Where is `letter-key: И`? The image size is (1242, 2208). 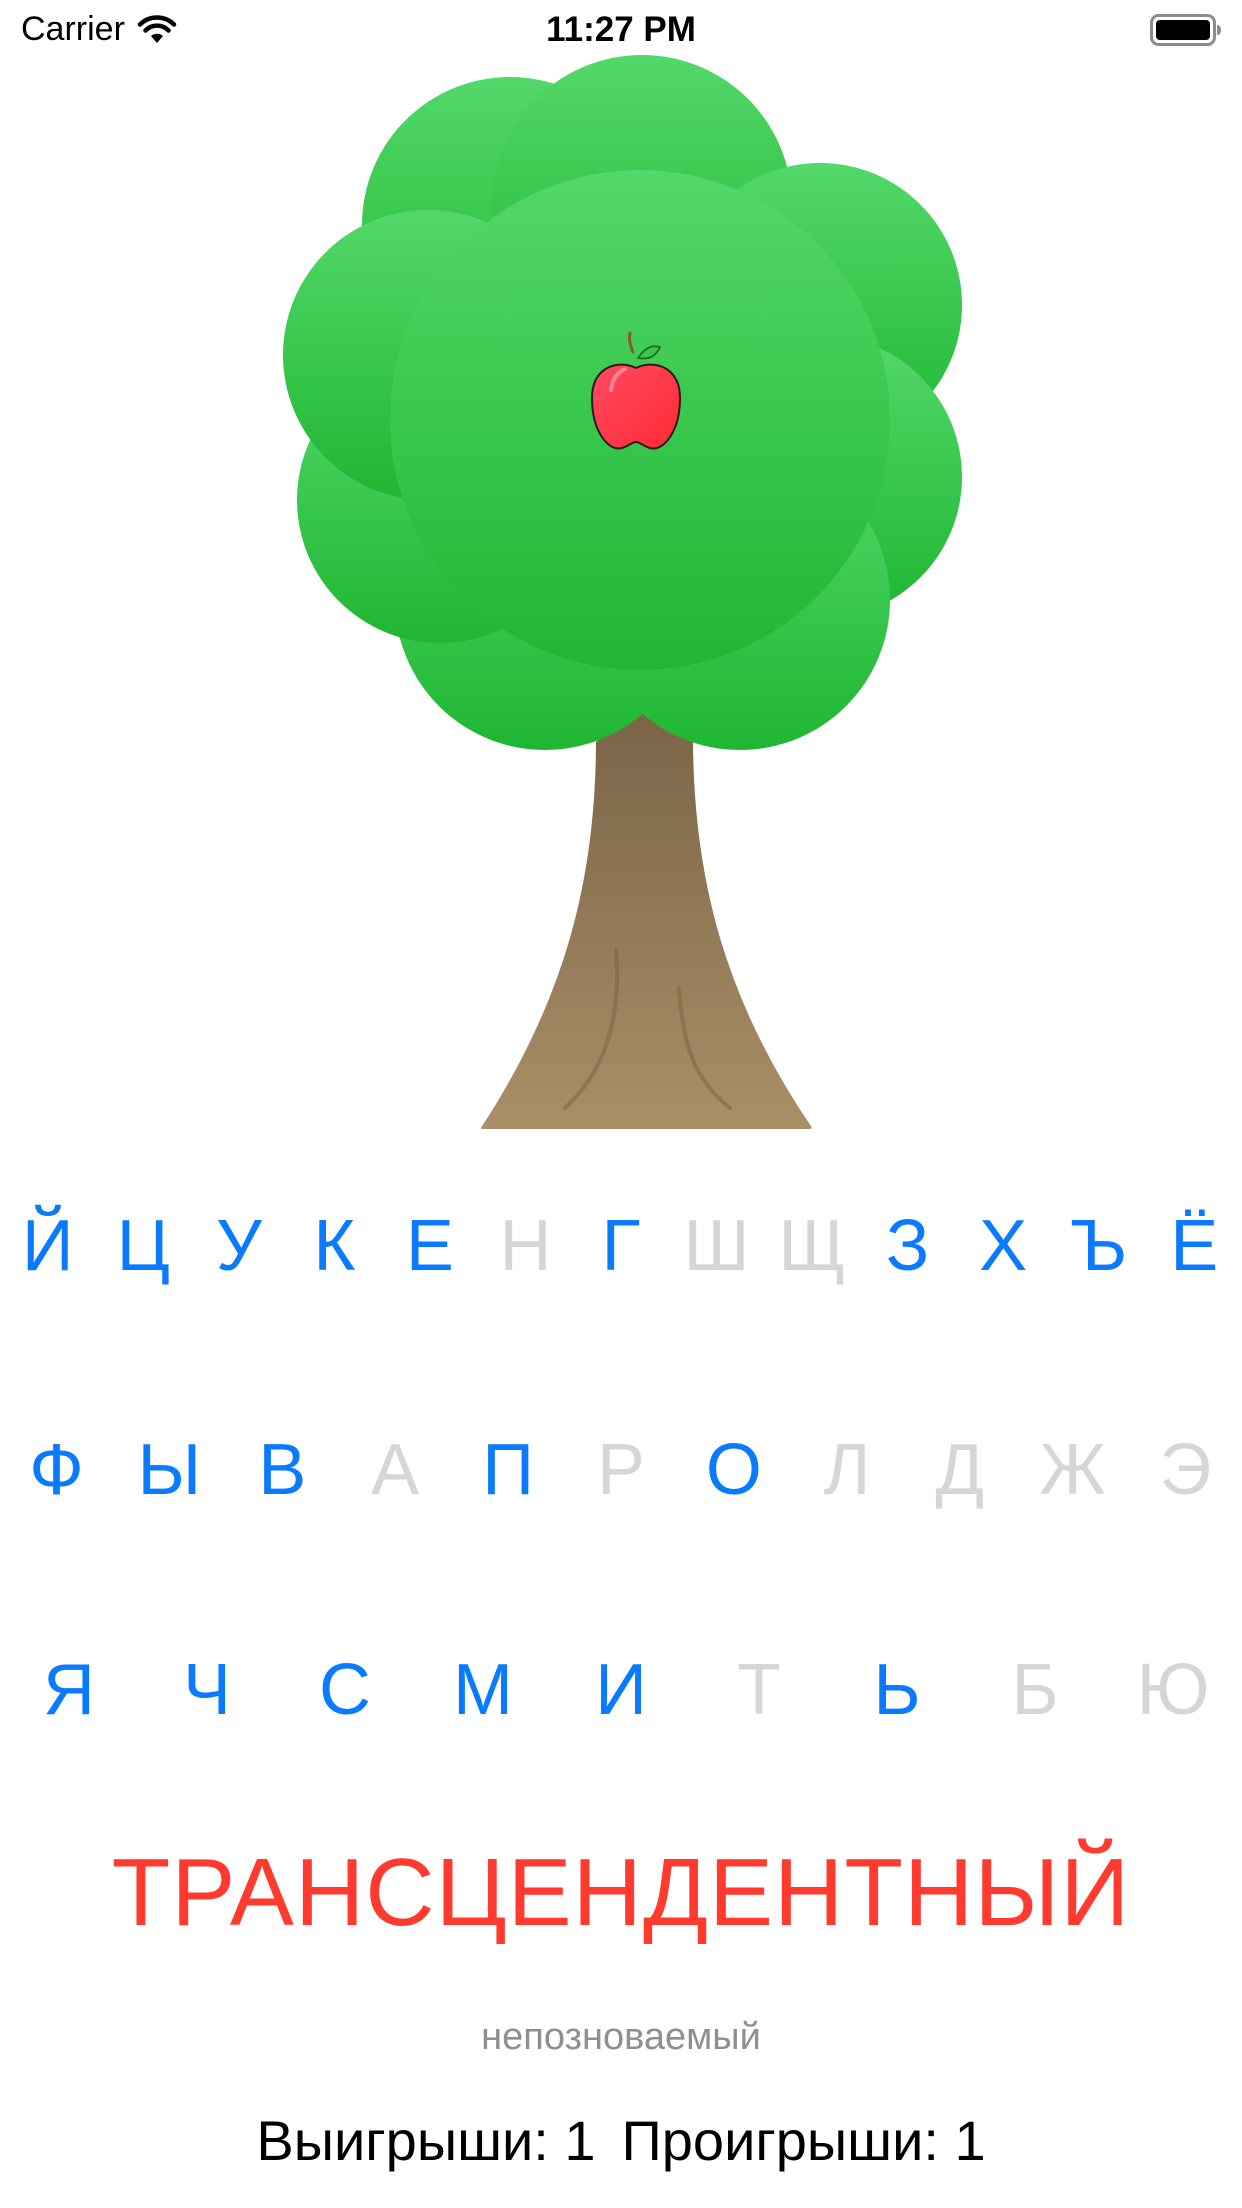
letter-key: И is located at coordinates (621, 1690).